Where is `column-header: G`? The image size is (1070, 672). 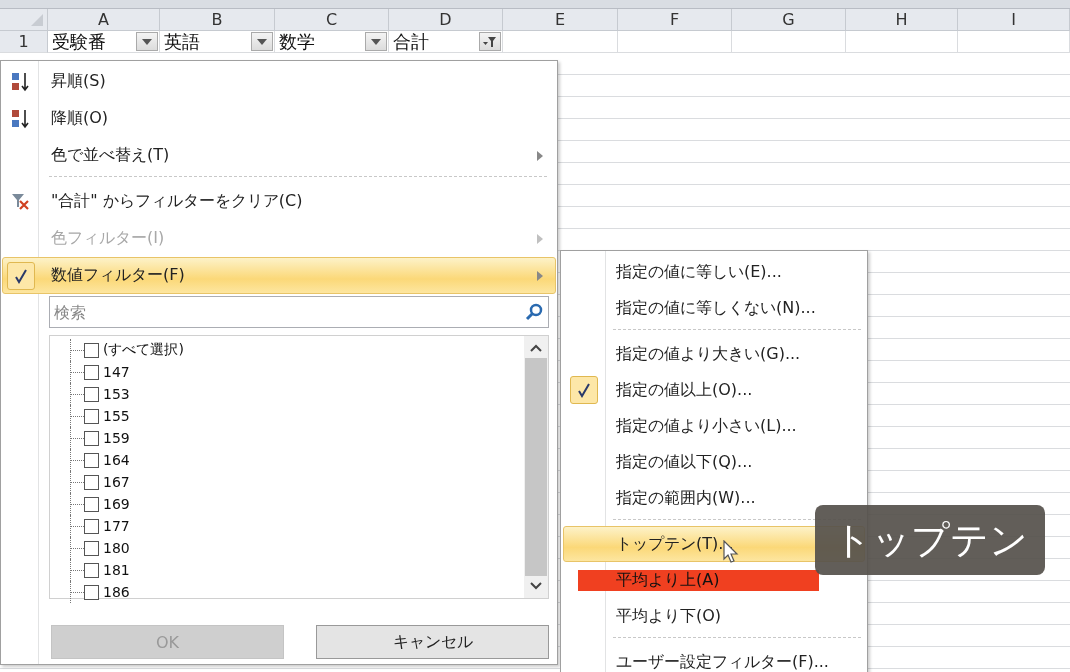 column-header: G is located at coordinates (789, 20).